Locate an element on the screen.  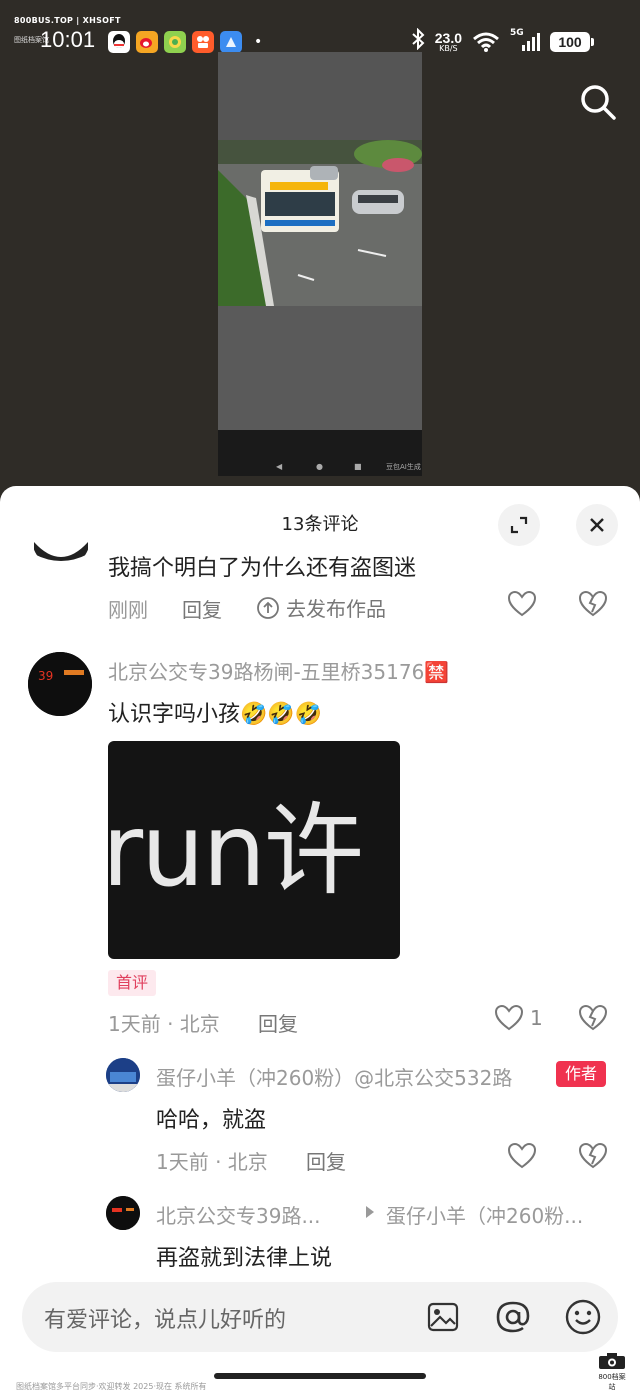
sheet-title: 13条评论 is located at coordinates (320, 524).